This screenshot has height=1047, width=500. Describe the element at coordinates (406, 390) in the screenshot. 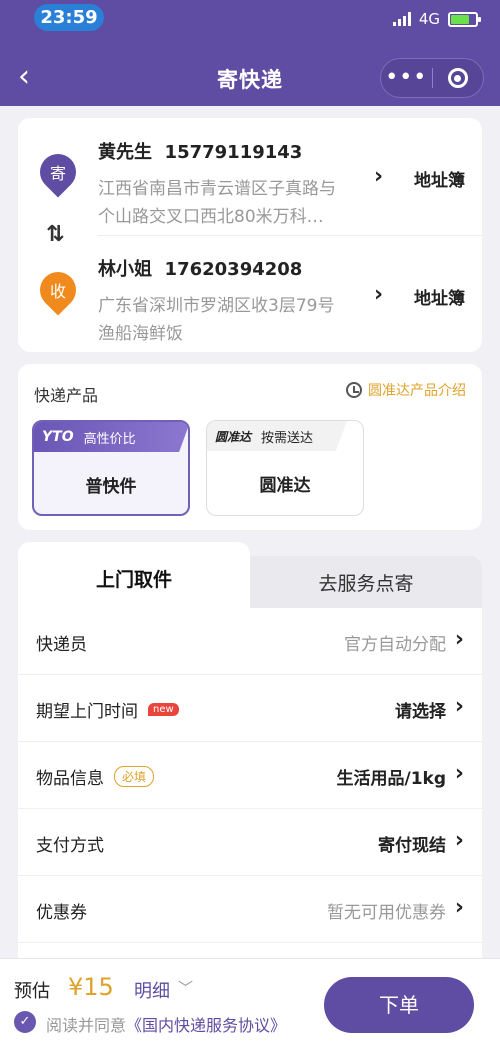

I see `product-intro-link: 圆准达产品介绍` at that location.